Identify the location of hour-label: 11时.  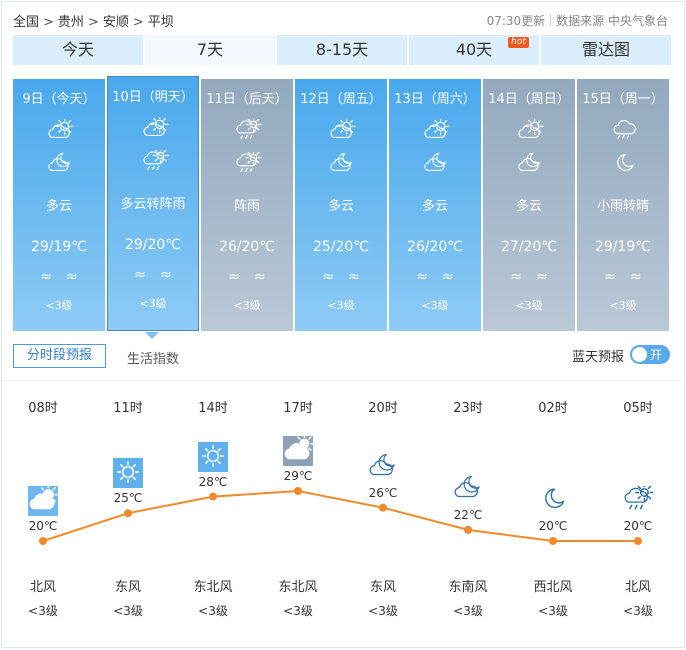
(128, 408).